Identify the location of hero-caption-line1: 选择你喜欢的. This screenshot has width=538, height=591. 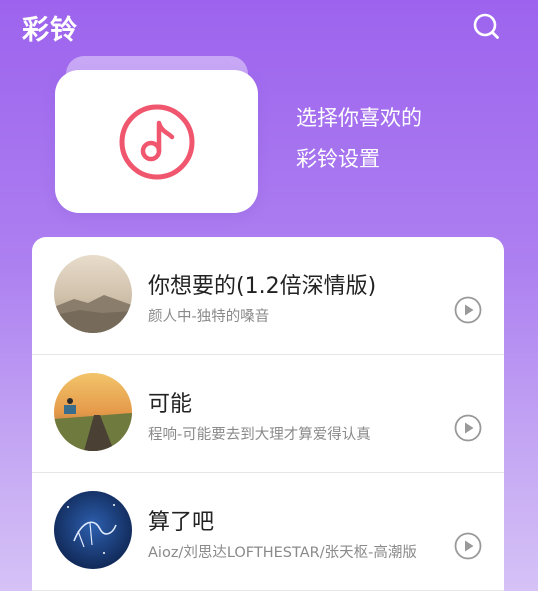
(359, 118).